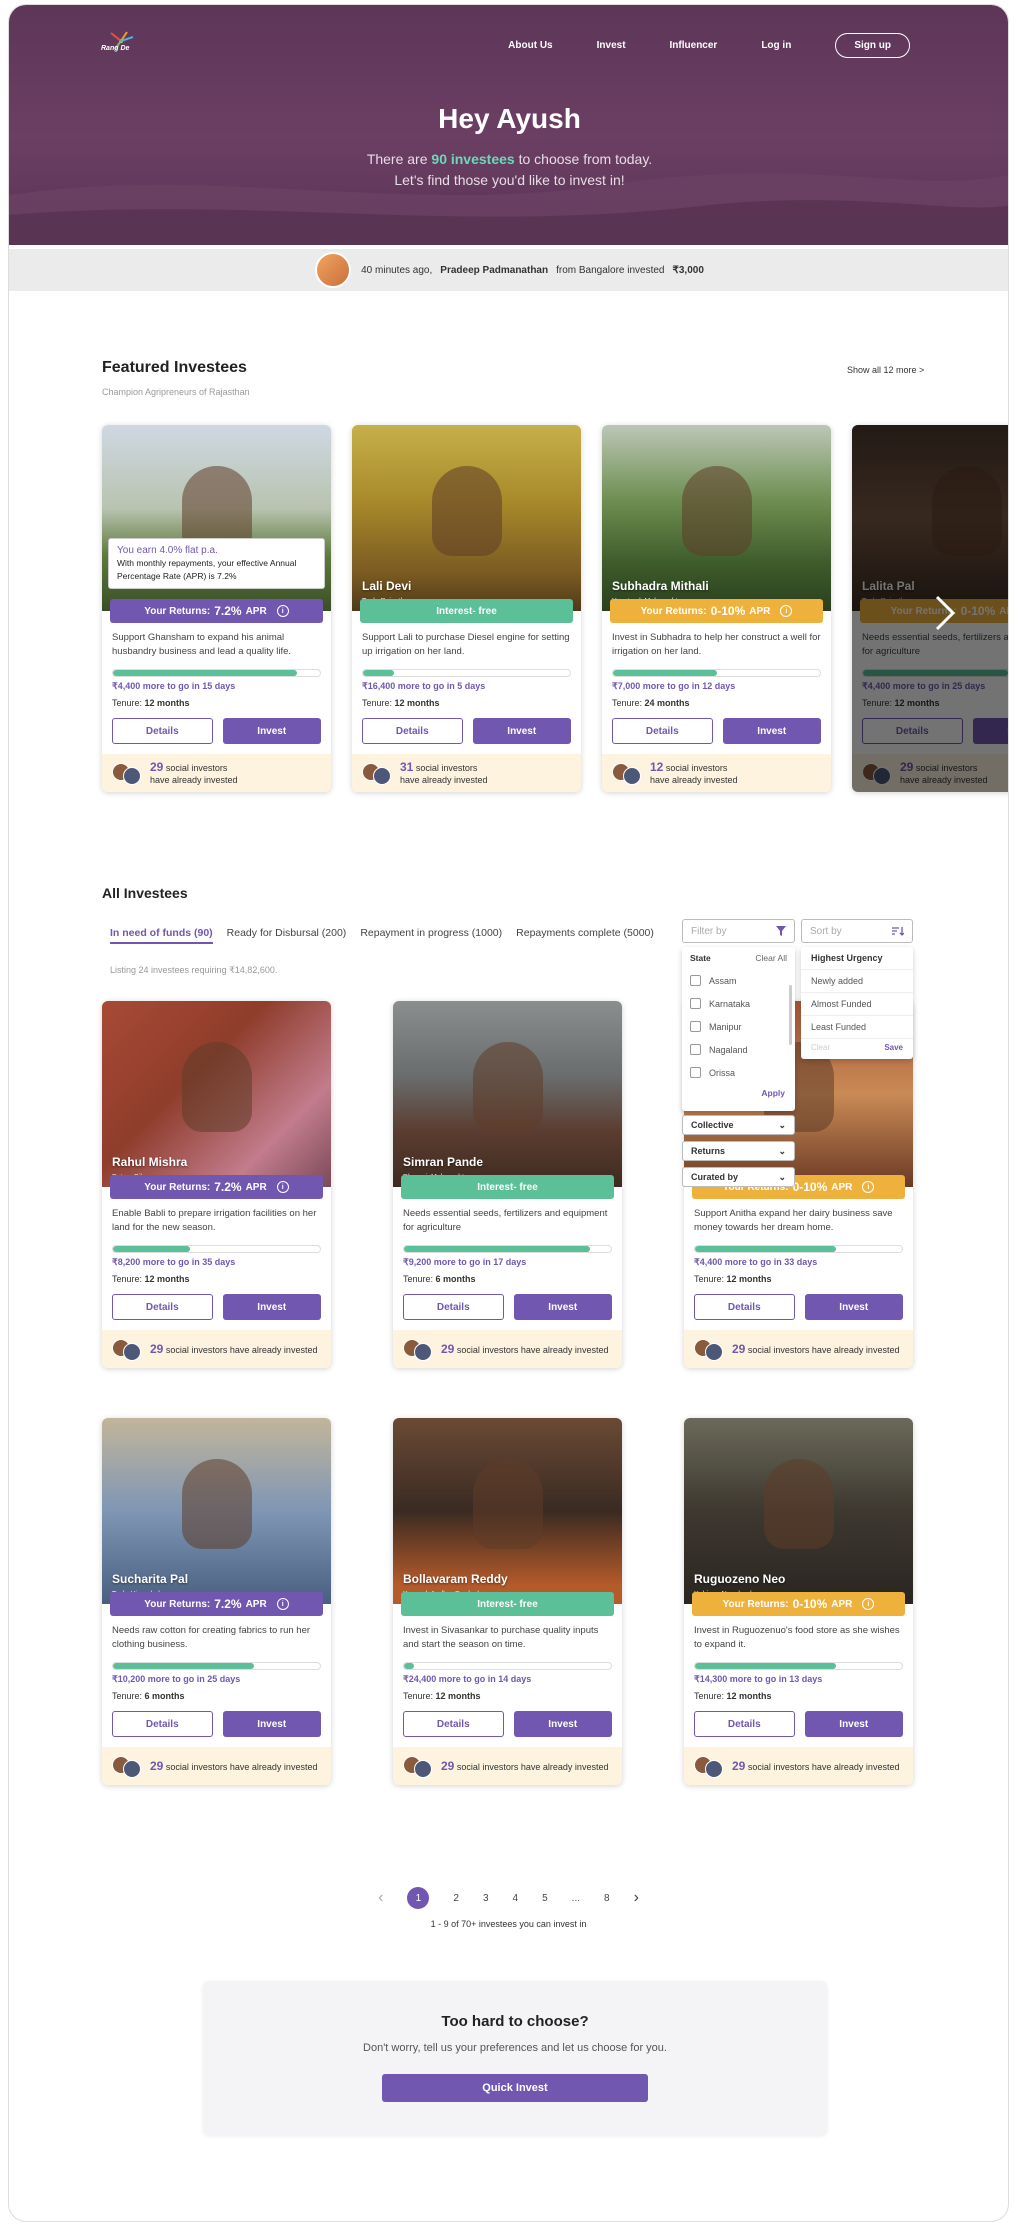 The width and height of the screenshot is (1017, 2229). I want to click on state-checkbox: Manipur, so click(738, 1026).